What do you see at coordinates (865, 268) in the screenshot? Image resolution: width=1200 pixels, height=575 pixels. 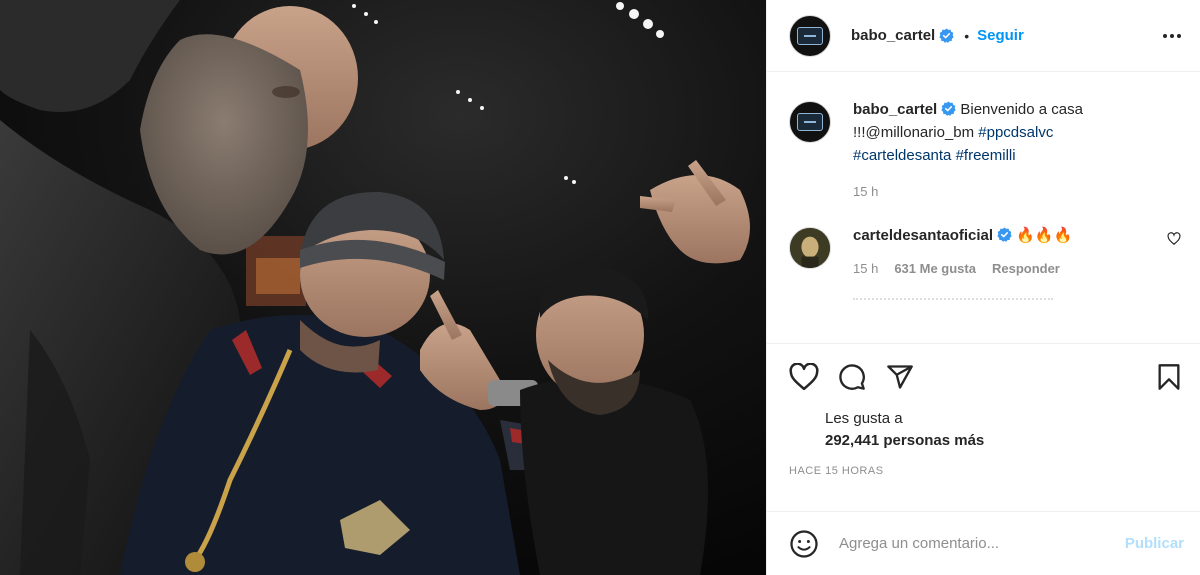 I see `comment-time: 15 h` at bounding box center [865, 268].